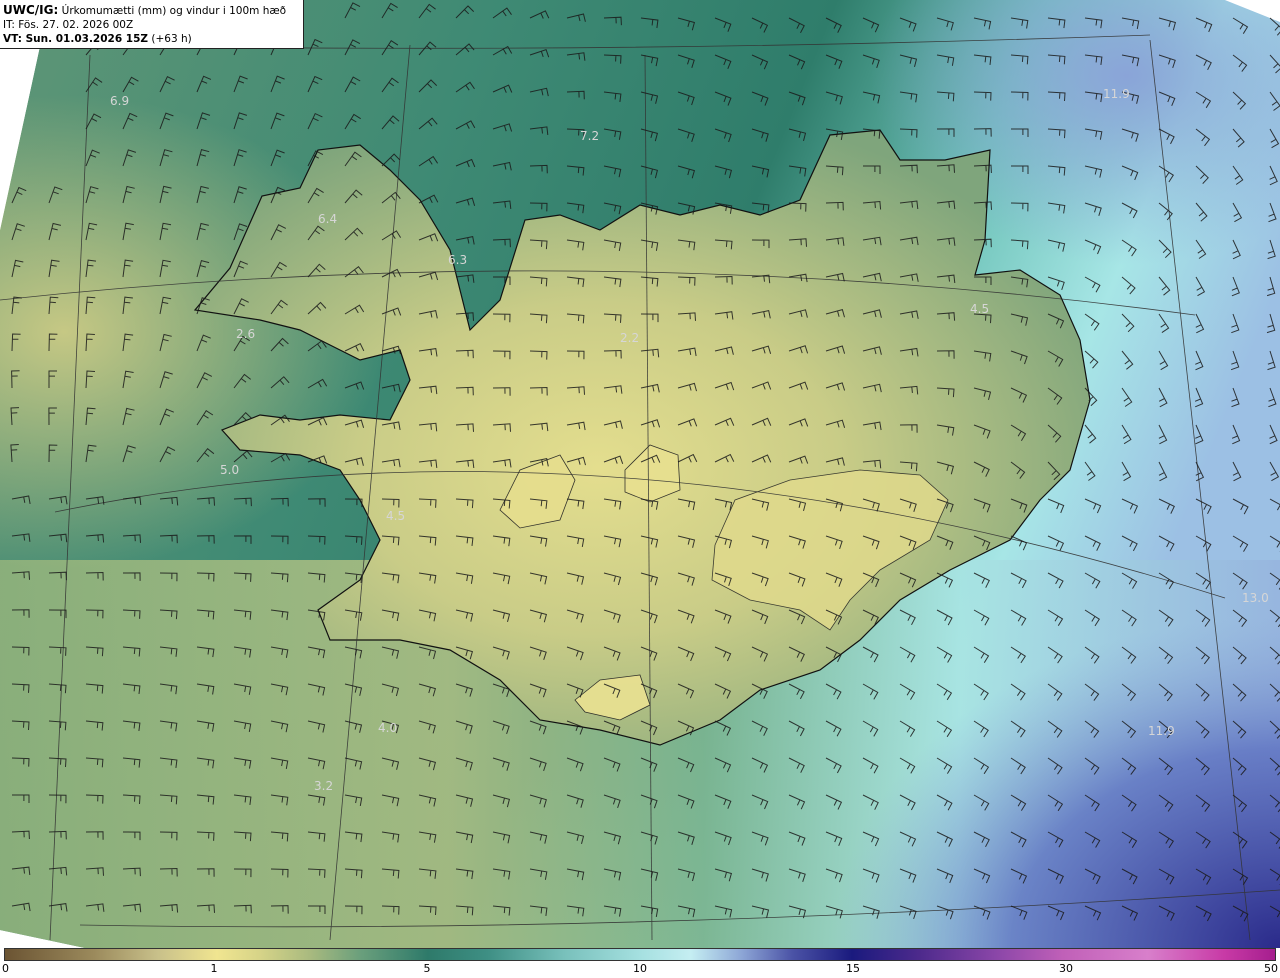 The width and height of the screenshot is (1280, 978). What do you see at coordinates (245, 334) in the screenshot?
I see `precip-label: 2.6` at bounding box center [245, 334].